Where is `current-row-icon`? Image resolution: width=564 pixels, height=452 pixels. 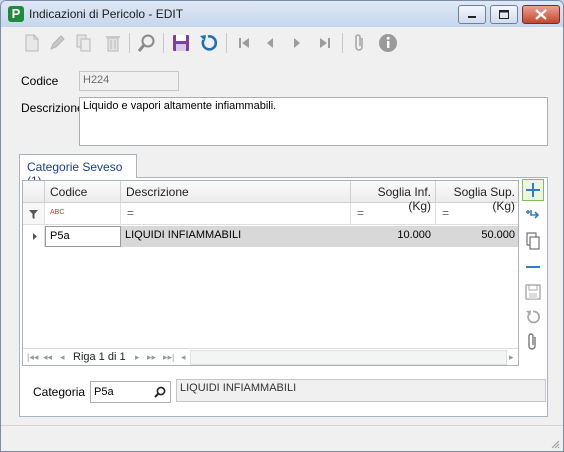 current-row-icon is located at coordinates (35, 236).